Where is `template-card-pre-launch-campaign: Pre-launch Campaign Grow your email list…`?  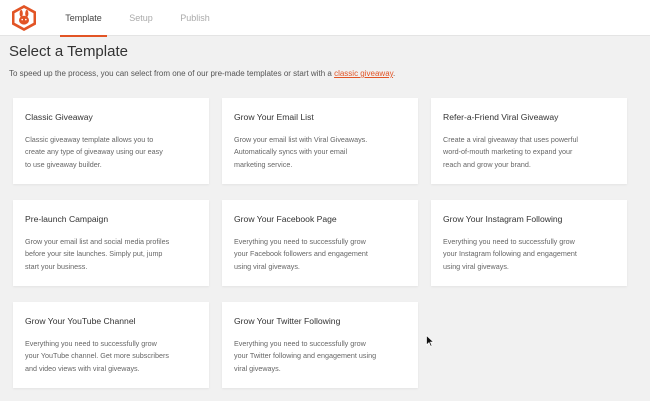 template-card-pre-launch-campaign: Pre-launch Campaign Grow your email list… is located at coordinates (111, 243).